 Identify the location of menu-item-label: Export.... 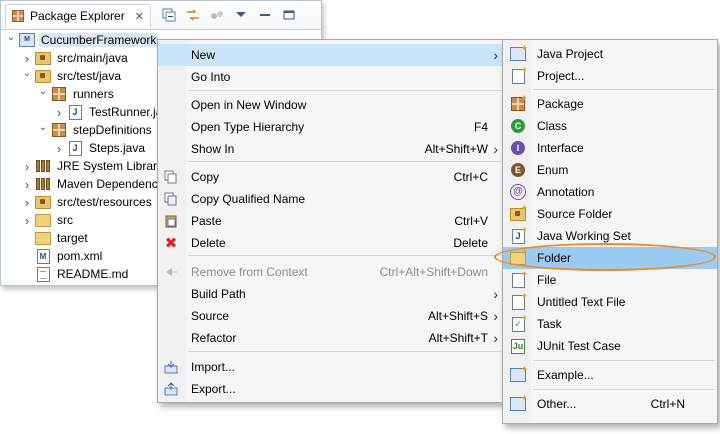
(213, 389).